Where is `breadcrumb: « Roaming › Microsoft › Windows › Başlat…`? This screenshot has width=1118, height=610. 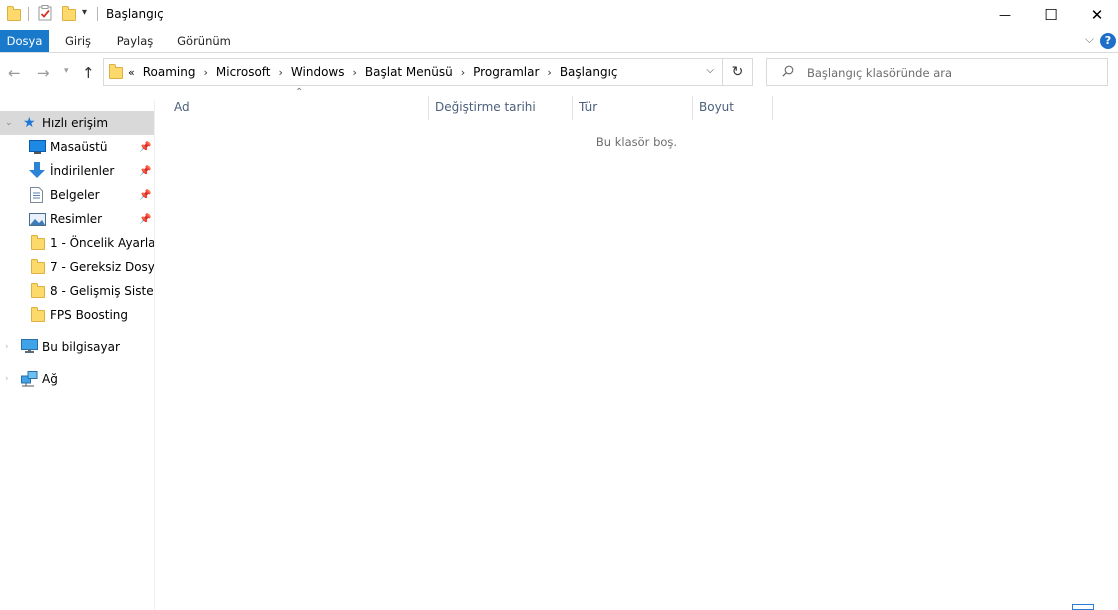
breadcrumb: « Roaming › Microsoft › Windows › Başlat… is located at coordinates (373, 72).